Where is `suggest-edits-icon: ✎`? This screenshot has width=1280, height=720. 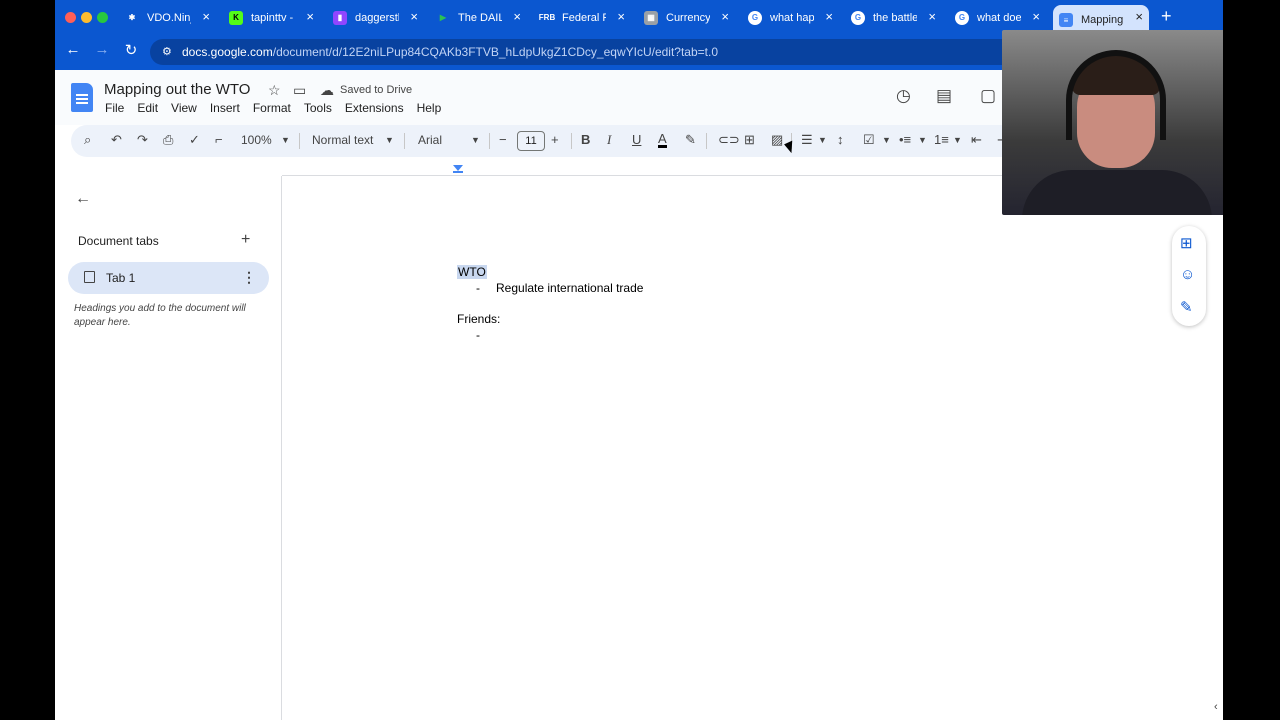
suggest-edits-icon: ✎ is located at coordinates (1186, 307).